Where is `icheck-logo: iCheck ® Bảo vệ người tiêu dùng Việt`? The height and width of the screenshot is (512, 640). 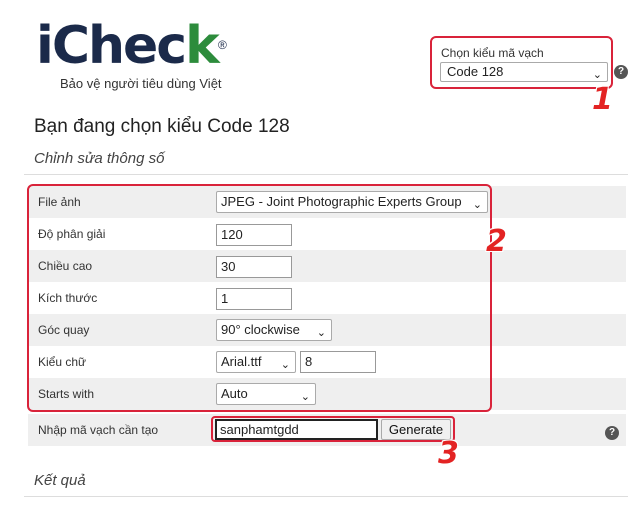
icheck-logo: iCheck ® Bảo vệ người tiêu dùng Việt is located at coordinates (146, 54).